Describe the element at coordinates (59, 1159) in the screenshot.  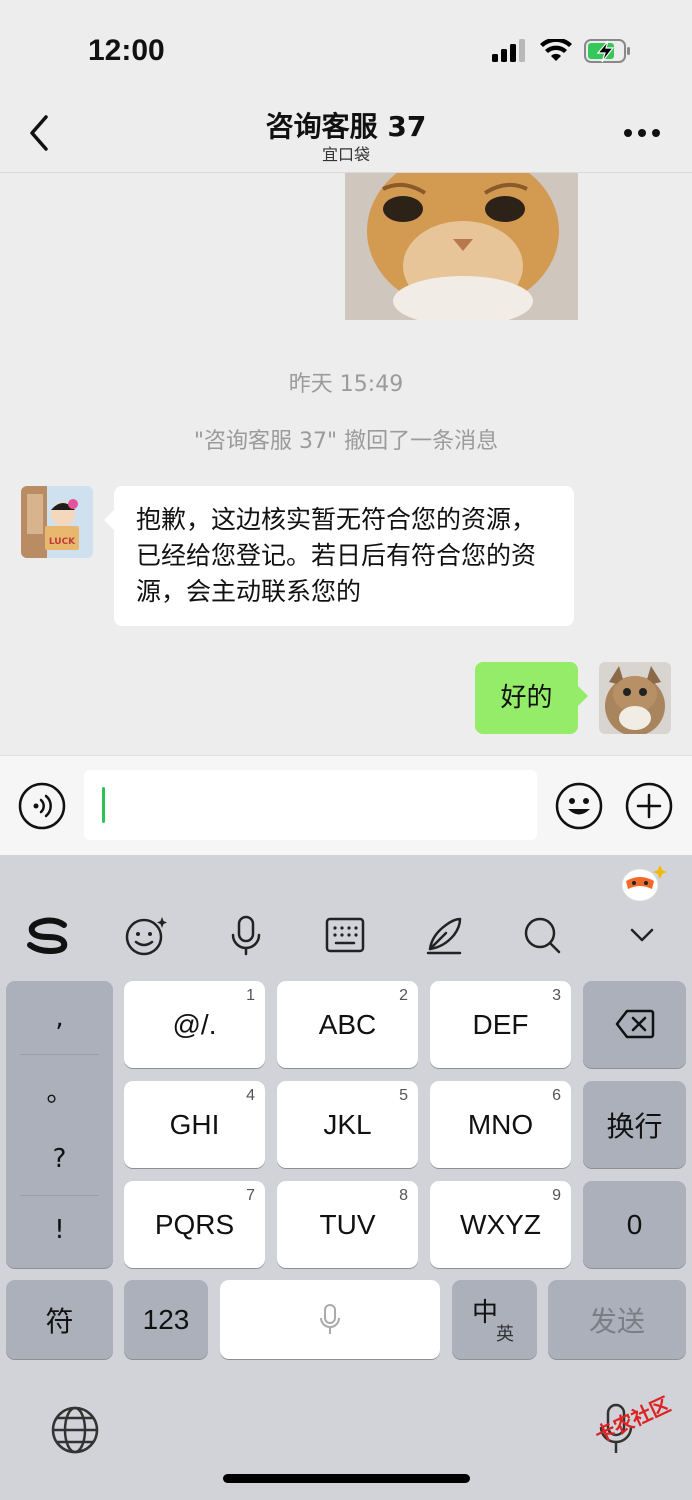
I see `punct-key-question: ?` at that location.